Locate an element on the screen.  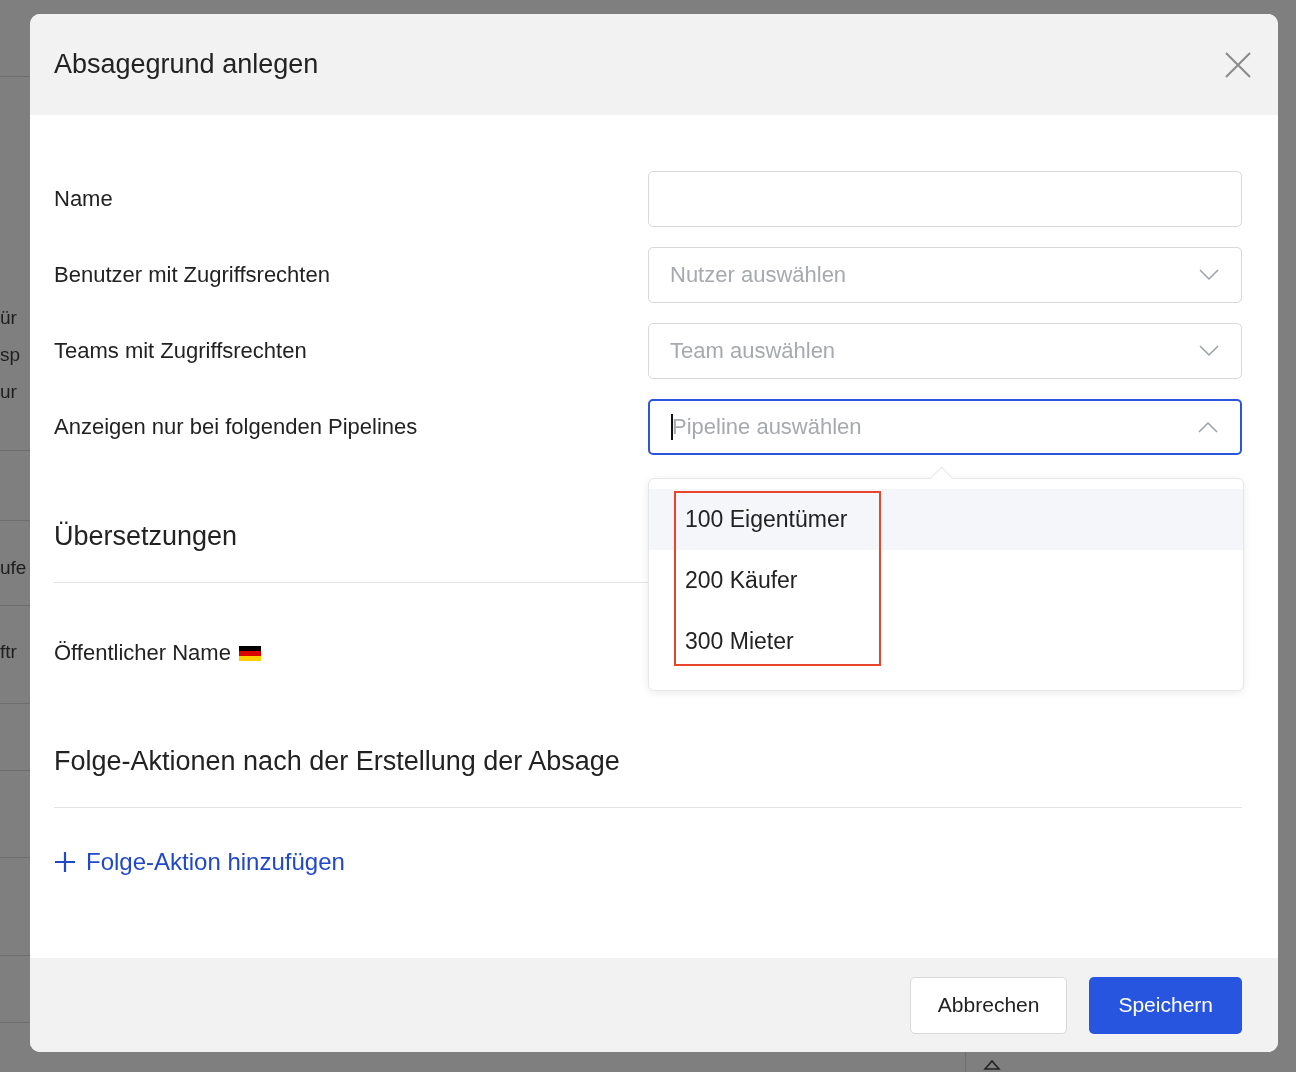
plus-icon is located at coordinates (65, 862).